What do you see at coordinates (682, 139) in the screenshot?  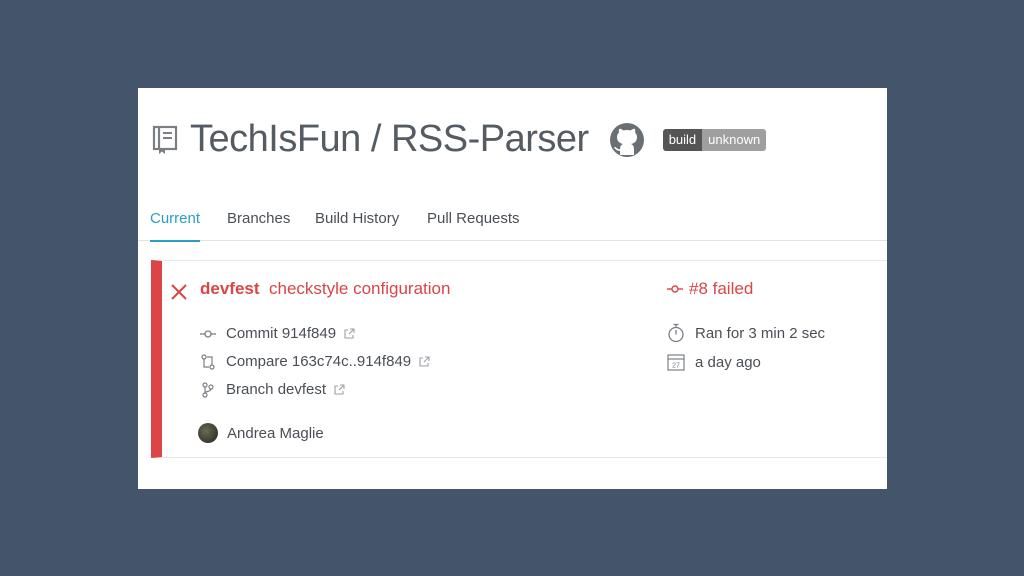 I see `badge-label: build` at bounding box center [682, 139].